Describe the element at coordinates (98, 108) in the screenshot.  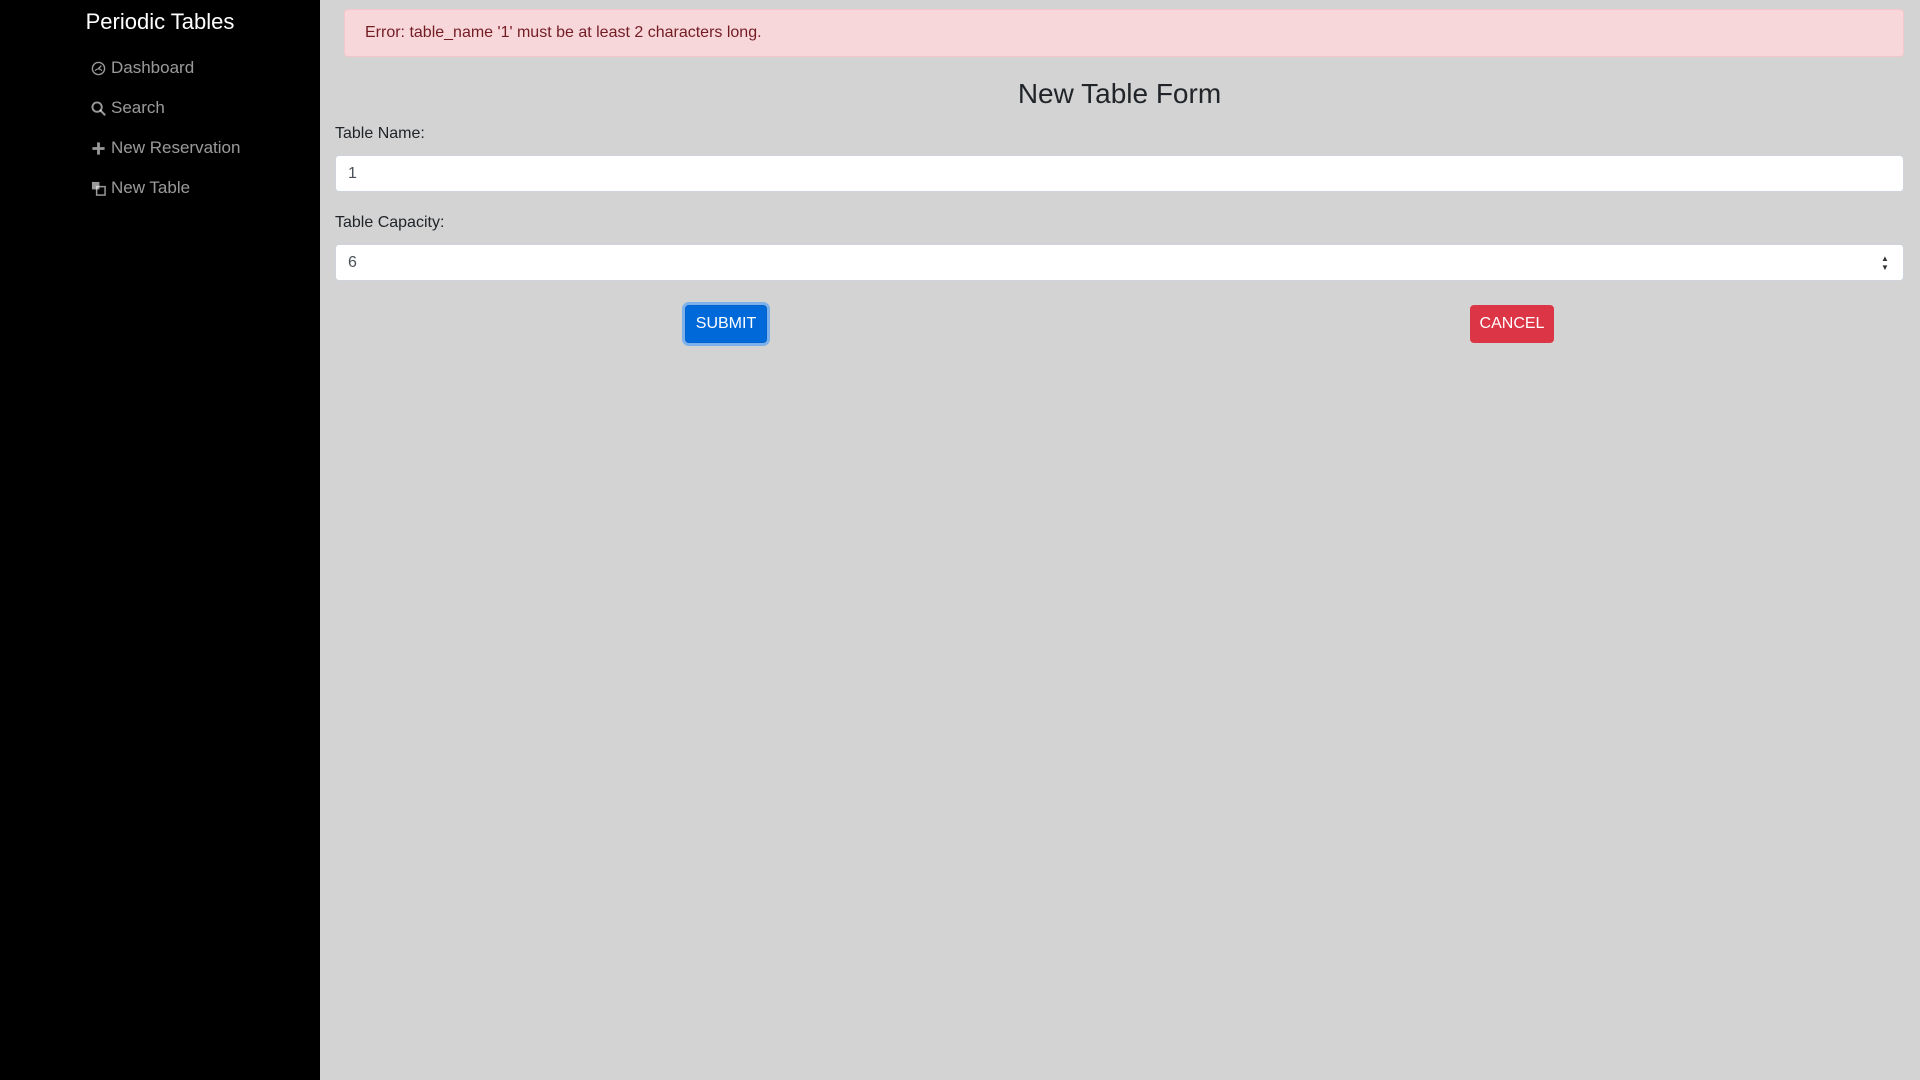
I see `search-icon` at that location.